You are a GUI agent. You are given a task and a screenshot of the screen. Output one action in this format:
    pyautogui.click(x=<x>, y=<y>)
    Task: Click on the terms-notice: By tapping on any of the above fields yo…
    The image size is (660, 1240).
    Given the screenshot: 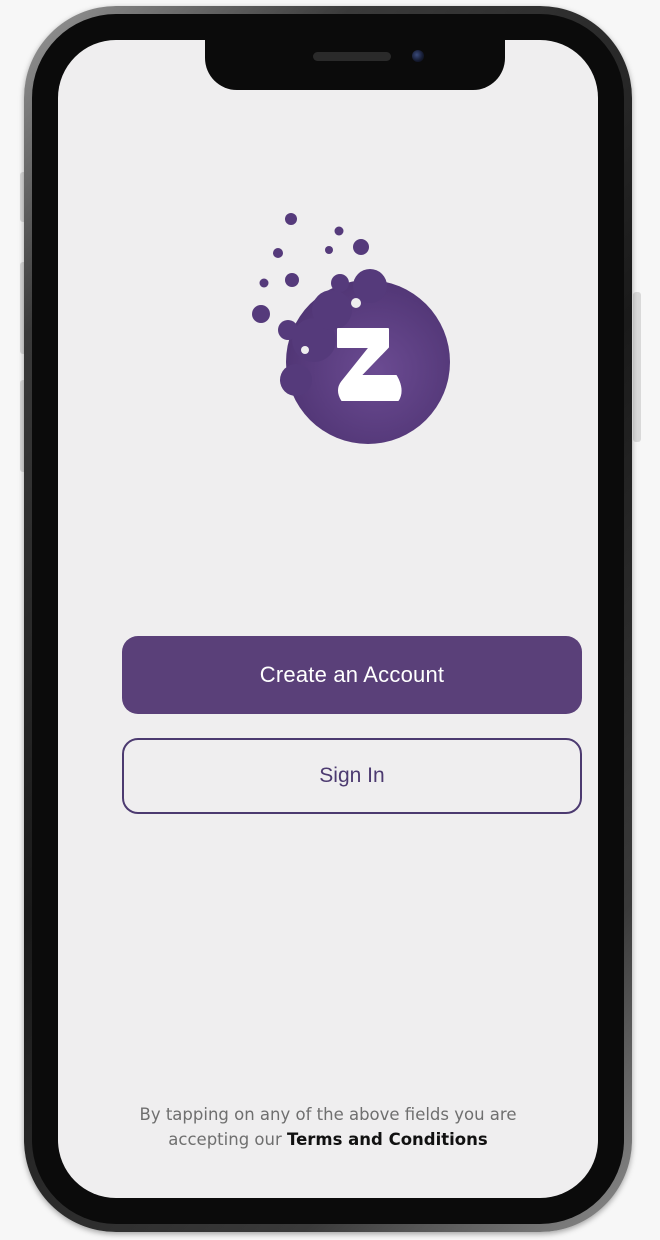 What is the action you would take?
    pyautogui.click(x=328, y=1127)
    